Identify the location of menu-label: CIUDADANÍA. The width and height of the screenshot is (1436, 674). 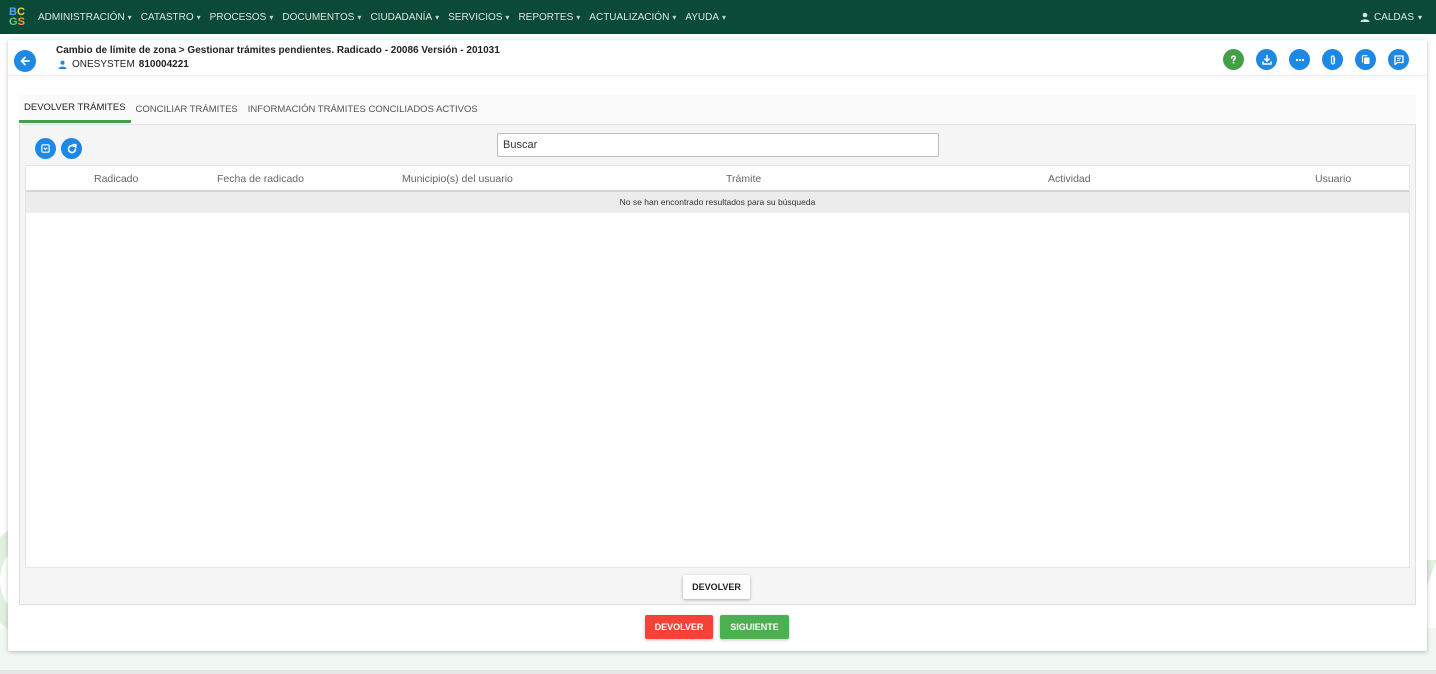
(401, 17).